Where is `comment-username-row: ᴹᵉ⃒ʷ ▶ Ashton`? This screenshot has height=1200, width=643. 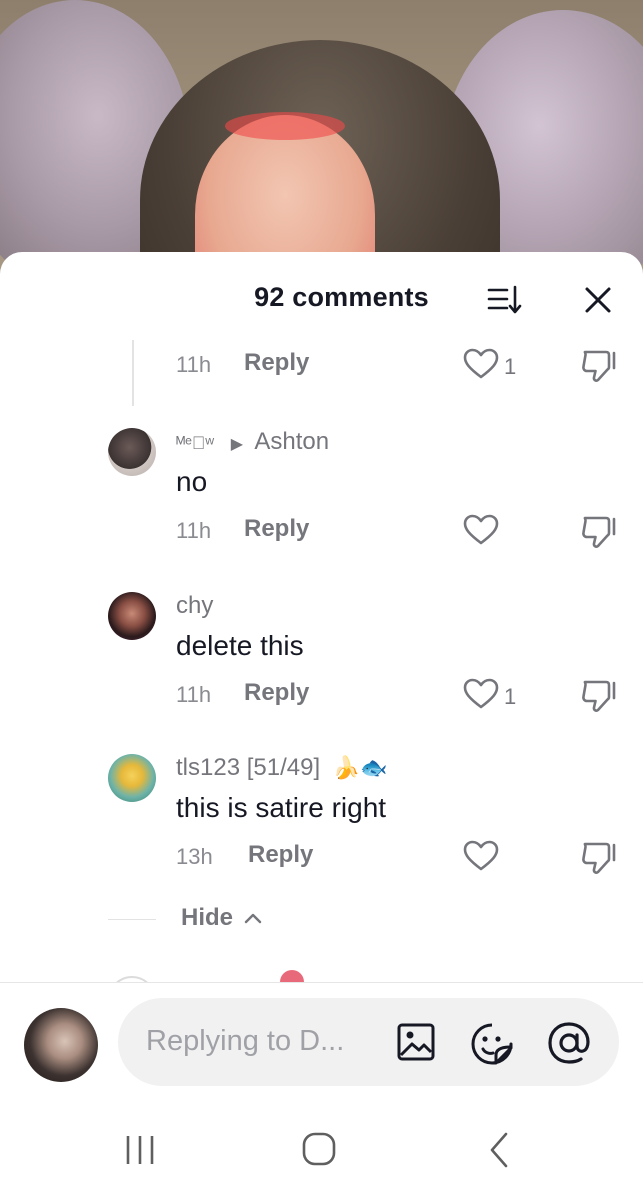 comment-username-row: ᴹᵉ⃒ʷ ▶ Ashton is located at coordinates (252, 444).